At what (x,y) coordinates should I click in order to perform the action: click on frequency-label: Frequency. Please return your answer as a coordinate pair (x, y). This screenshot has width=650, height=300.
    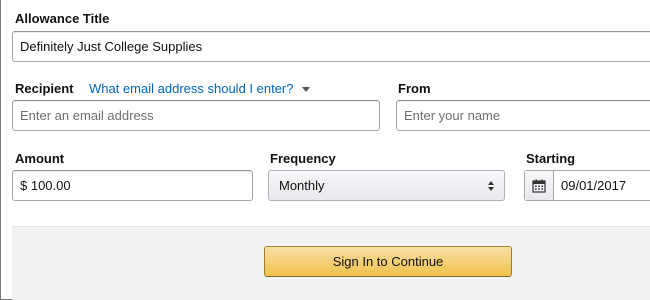
    Looking at the image, I should click on (303, 158).